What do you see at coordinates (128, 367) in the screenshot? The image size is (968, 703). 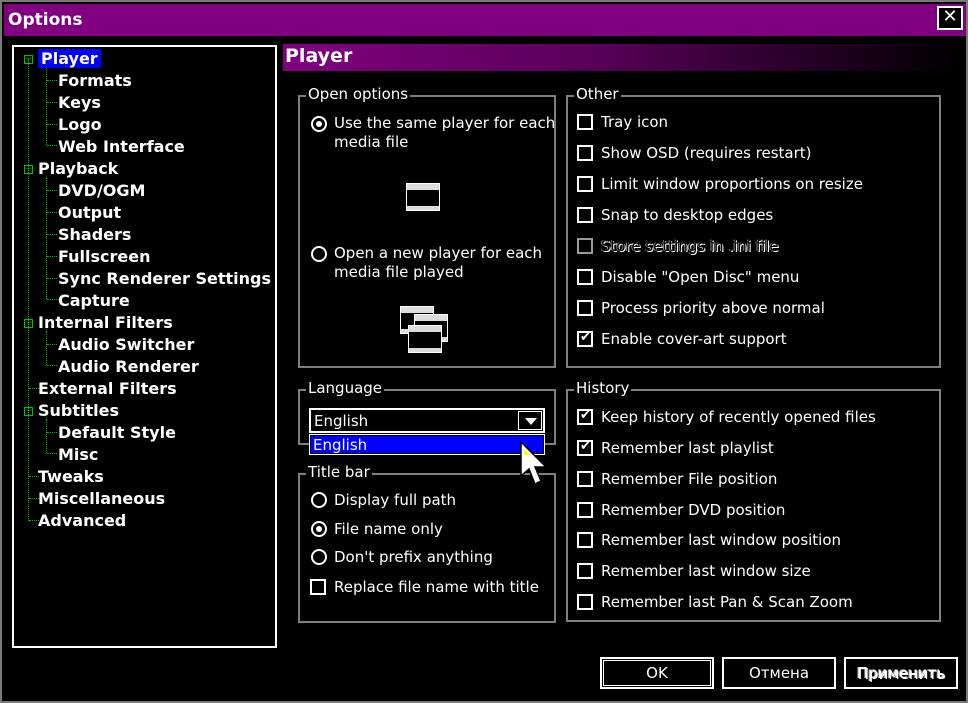 I see `tree-item-audio-renderer: Audio Renderer` at bounding box center [128, 367].